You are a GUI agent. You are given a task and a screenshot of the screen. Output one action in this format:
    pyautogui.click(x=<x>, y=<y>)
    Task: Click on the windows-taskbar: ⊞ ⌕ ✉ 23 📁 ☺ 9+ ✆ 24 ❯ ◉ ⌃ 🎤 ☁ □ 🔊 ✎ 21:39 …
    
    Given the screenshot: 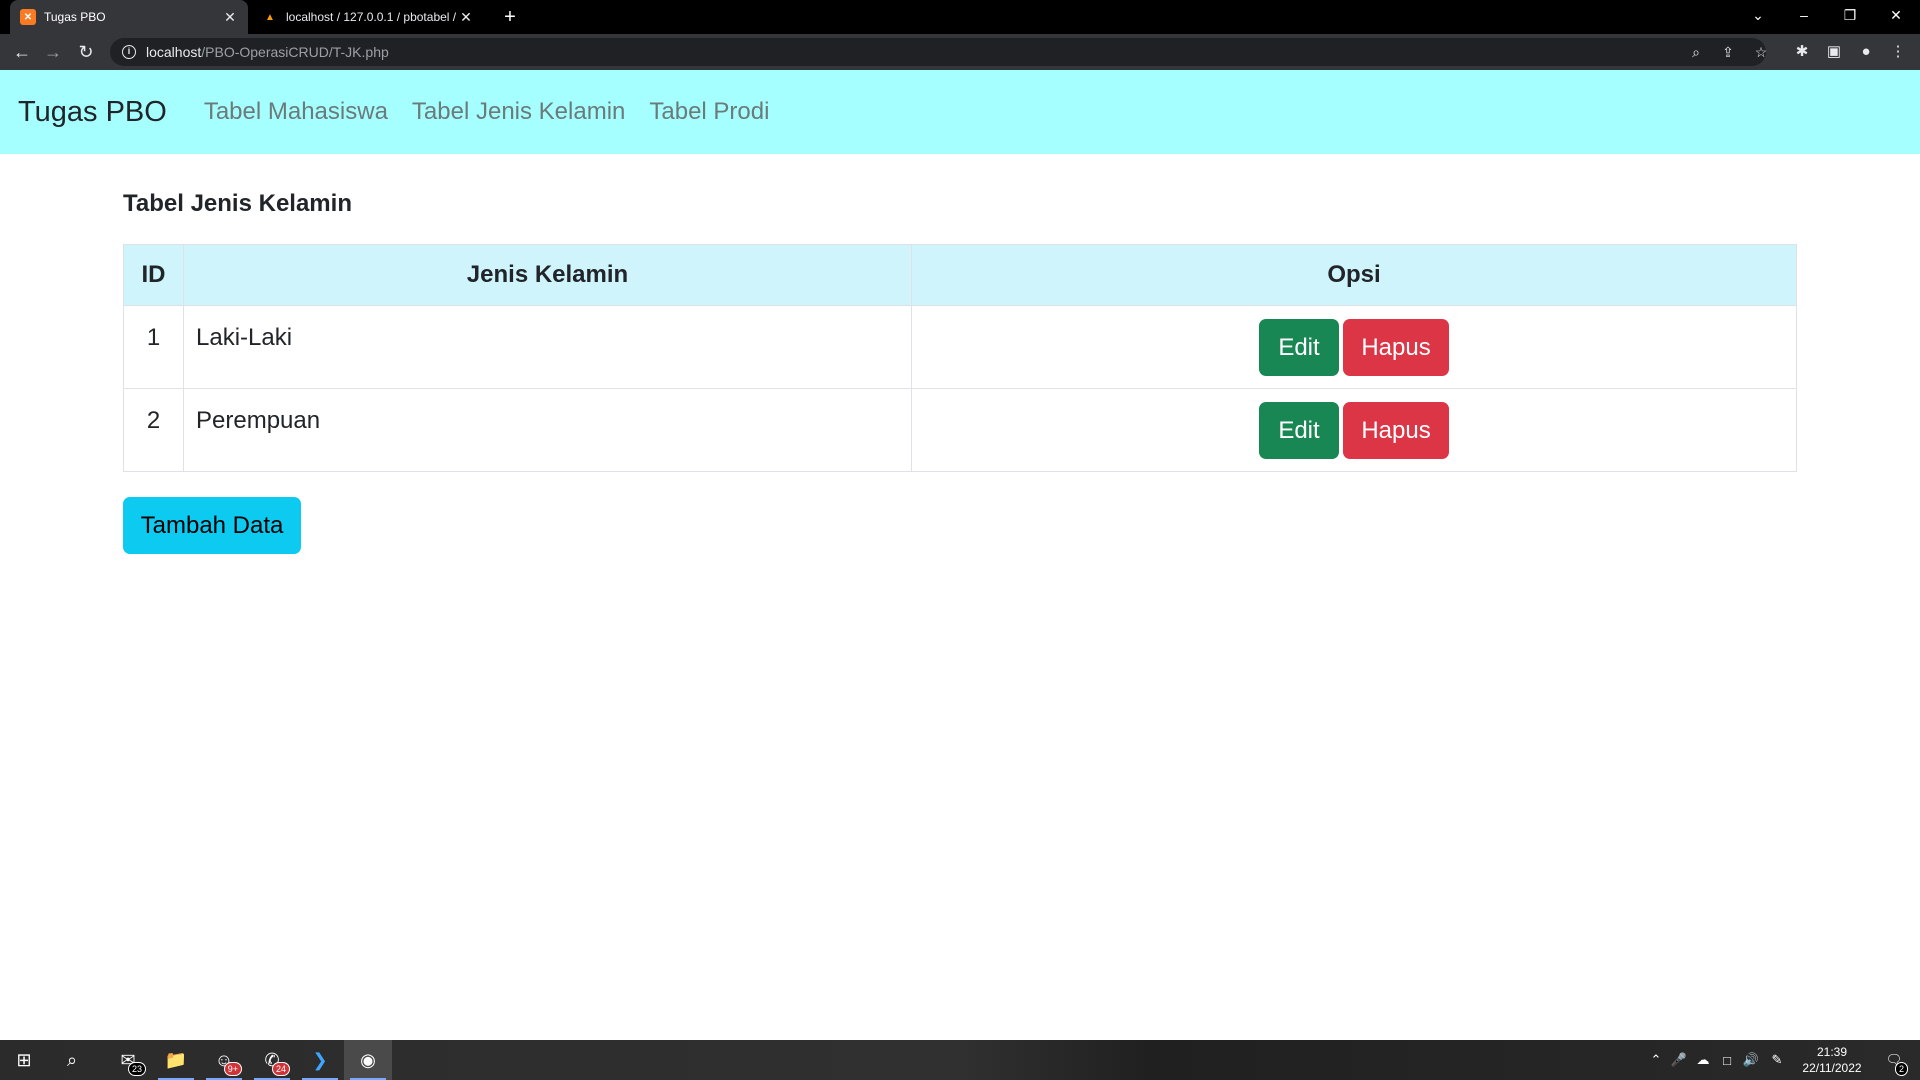 What is the action you would take?
    pyautogui.click(x=960, y=1060)
    